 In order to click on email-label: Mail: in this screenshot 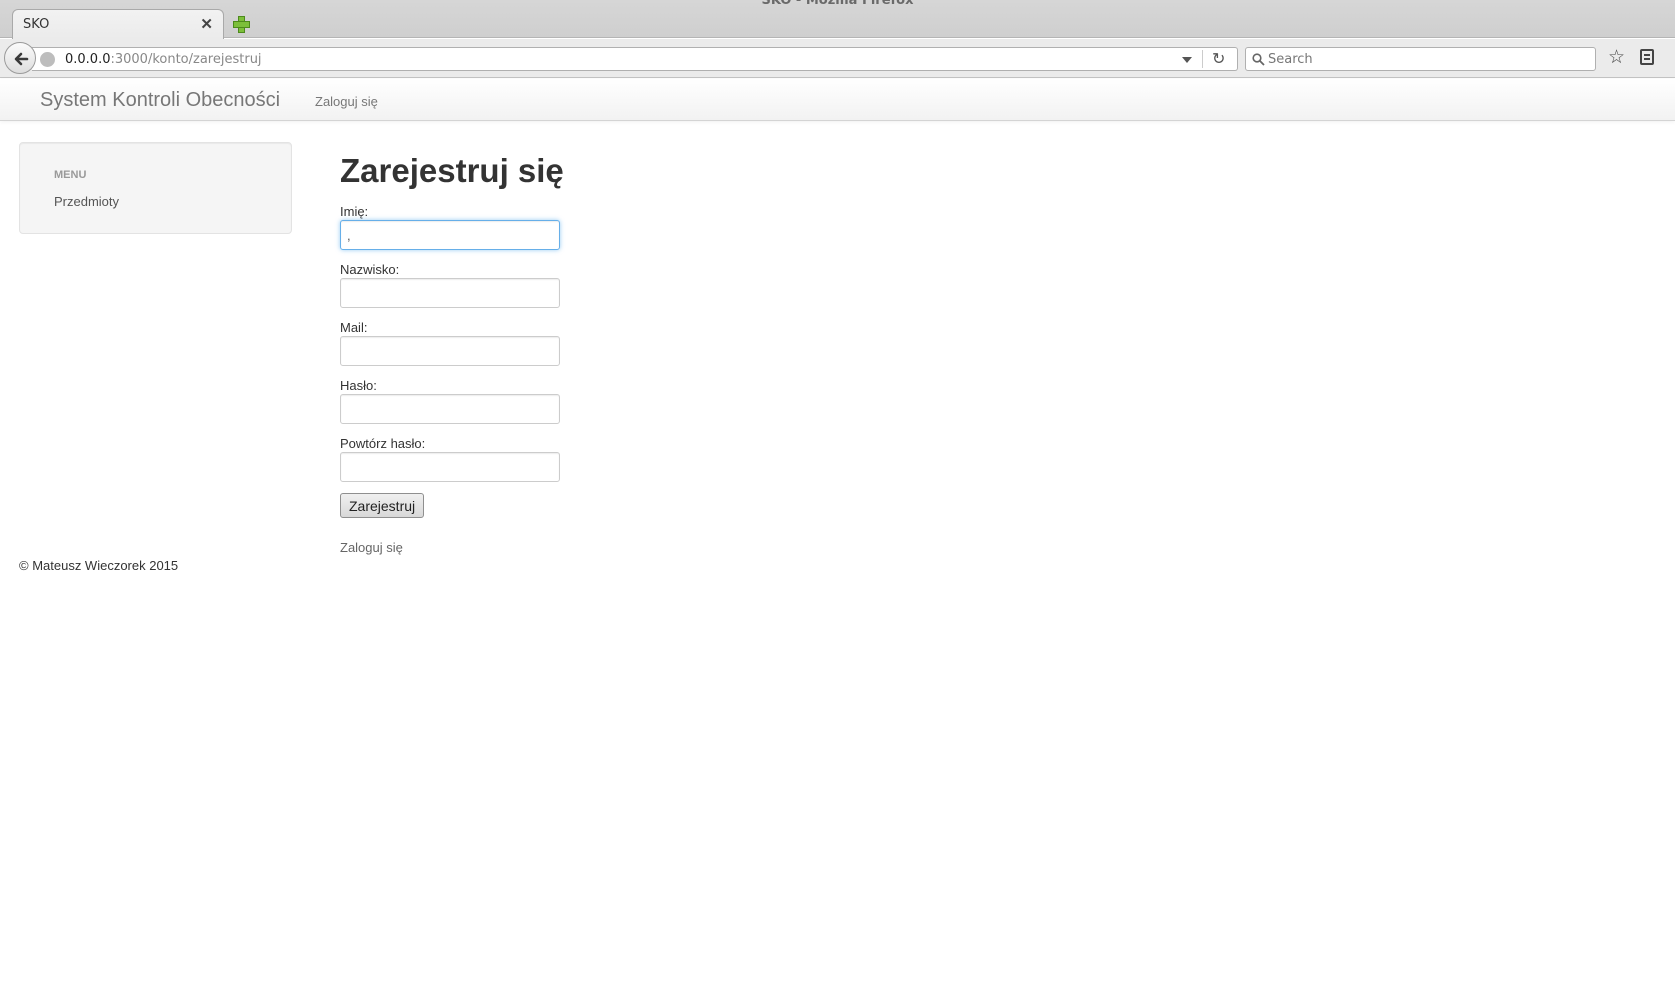, I will do `click(354, 327)`.